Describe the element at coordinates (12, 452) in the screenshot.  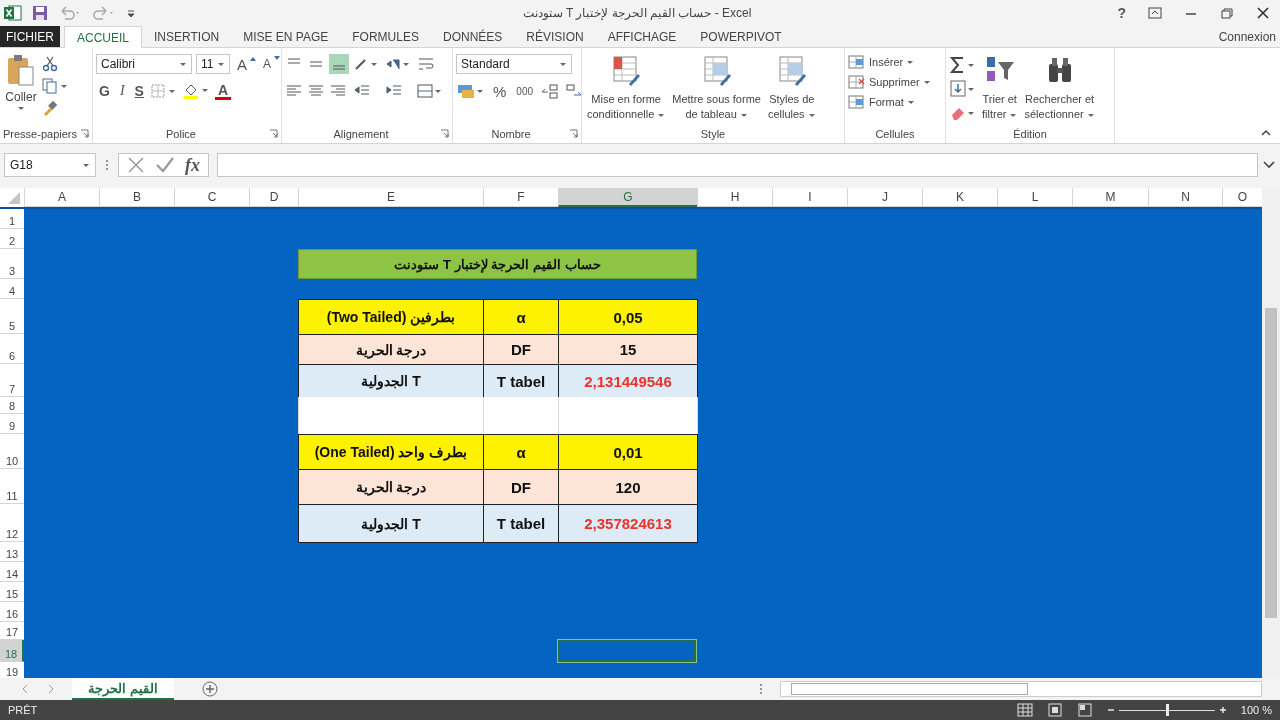
I see `row-header: 10` at that location.